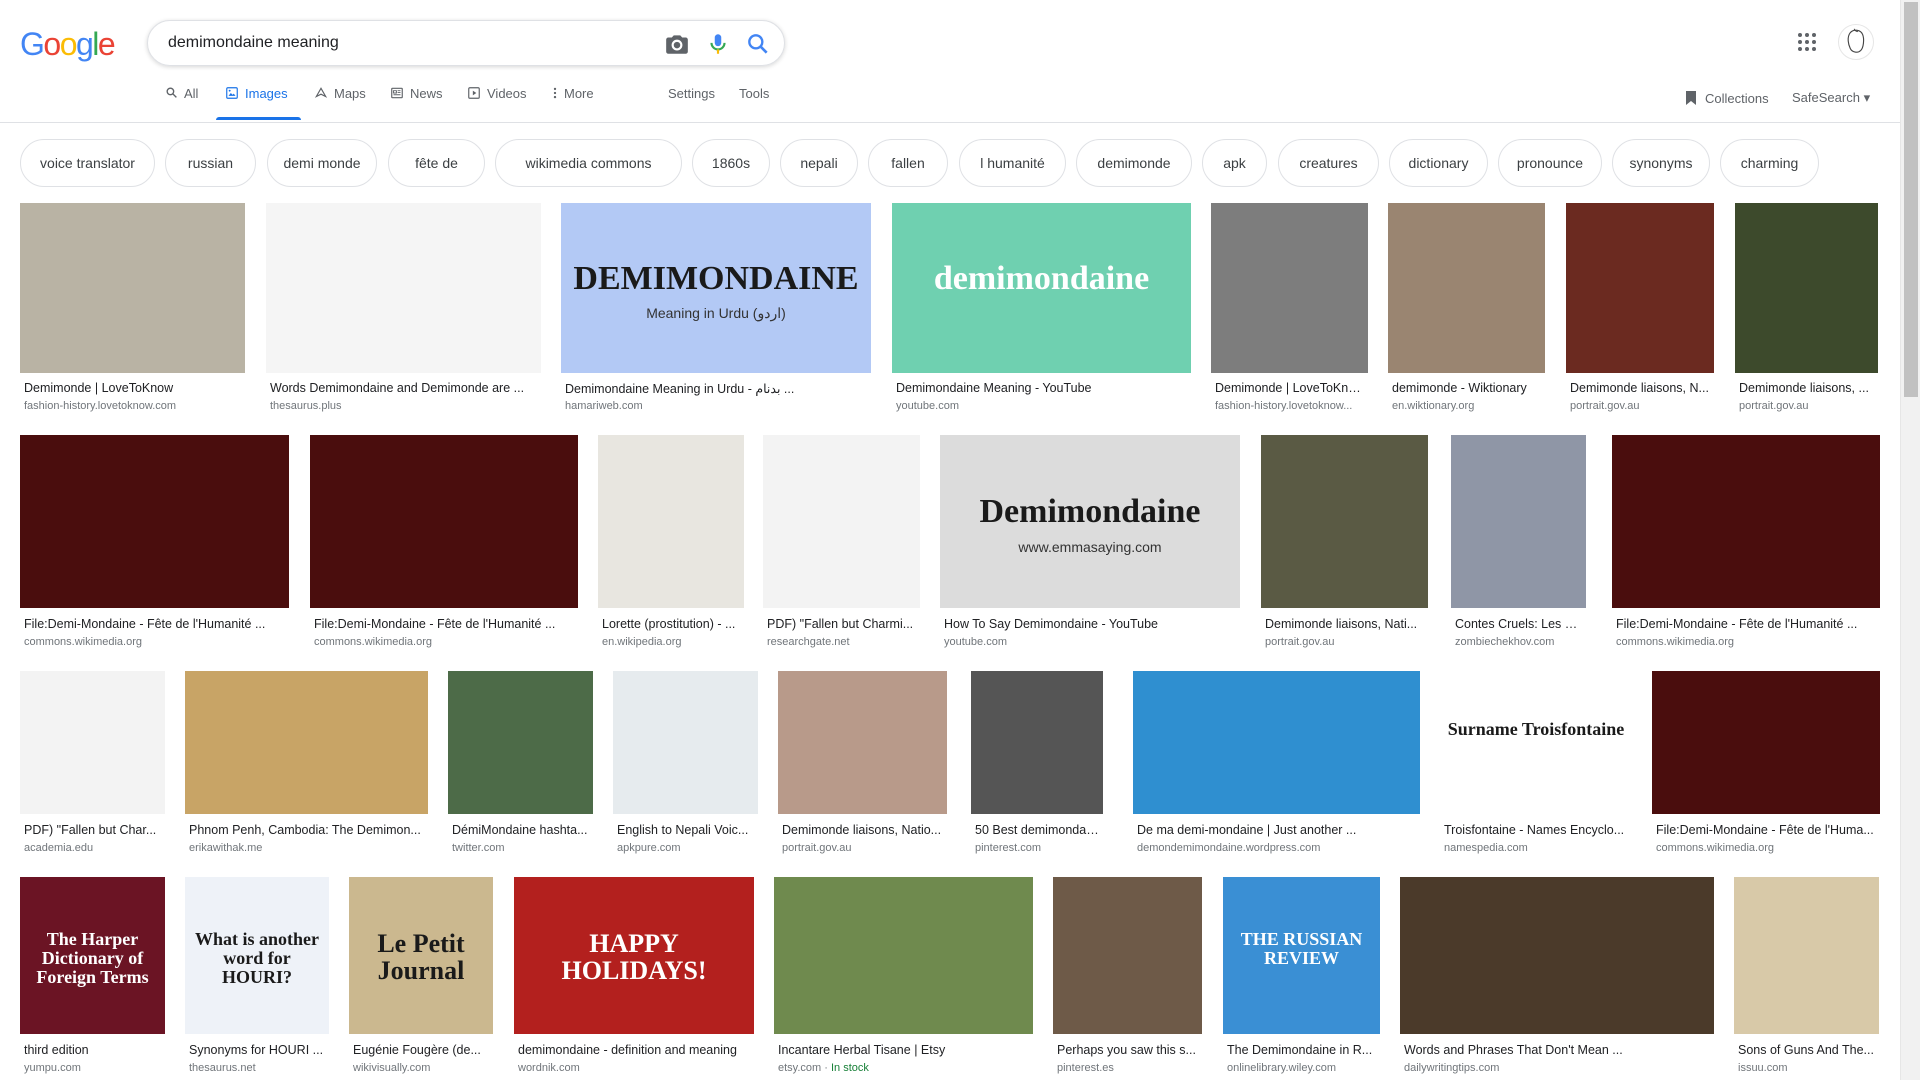 The height and width of the screenshot is (1080, 1920). Describe the element at coordinates (436, 163) in the screenshot. I see `related-search-chip: fête de` at that location.